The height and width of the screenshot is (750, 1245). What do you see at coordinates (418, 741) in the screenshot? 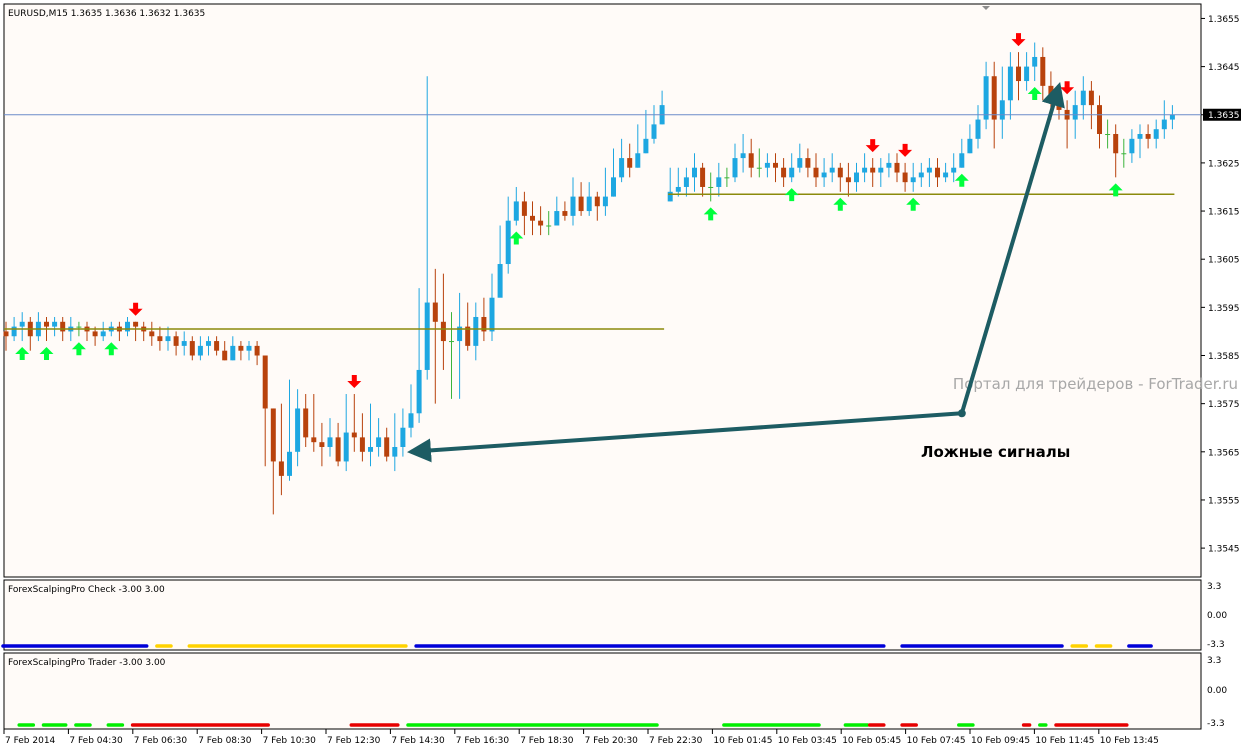
I see `time-tick-label: 7 Feb 14:30` at bounding box center [418, 741].